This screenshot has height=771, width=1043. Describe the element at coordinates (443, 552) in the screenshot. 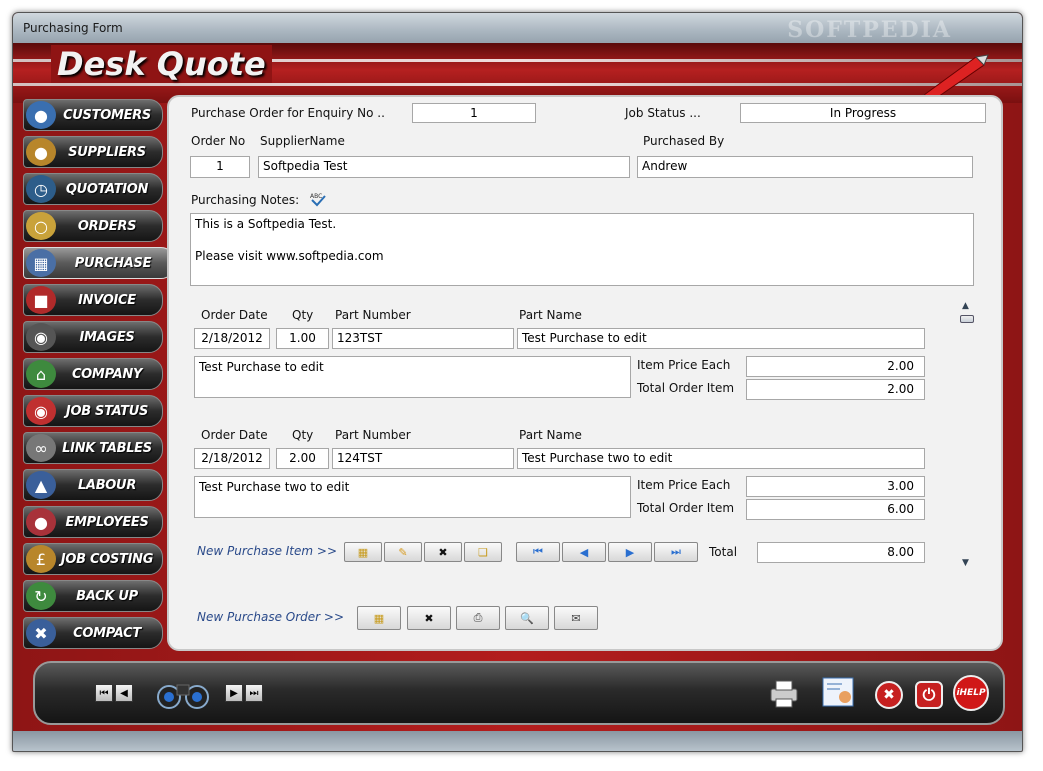

I see `delete-item-button: ✖` at that location.